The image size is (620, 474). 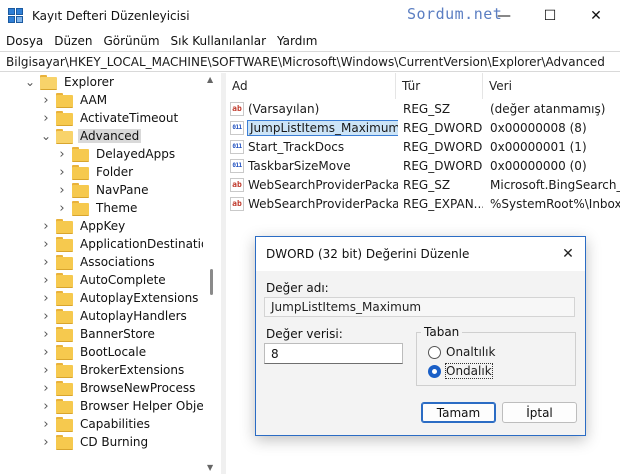 What do you see at coordinates (114, 316) in the screenshot?
I see `tree-item: › AutoplayHandlers` at bounding box center [114, 316].